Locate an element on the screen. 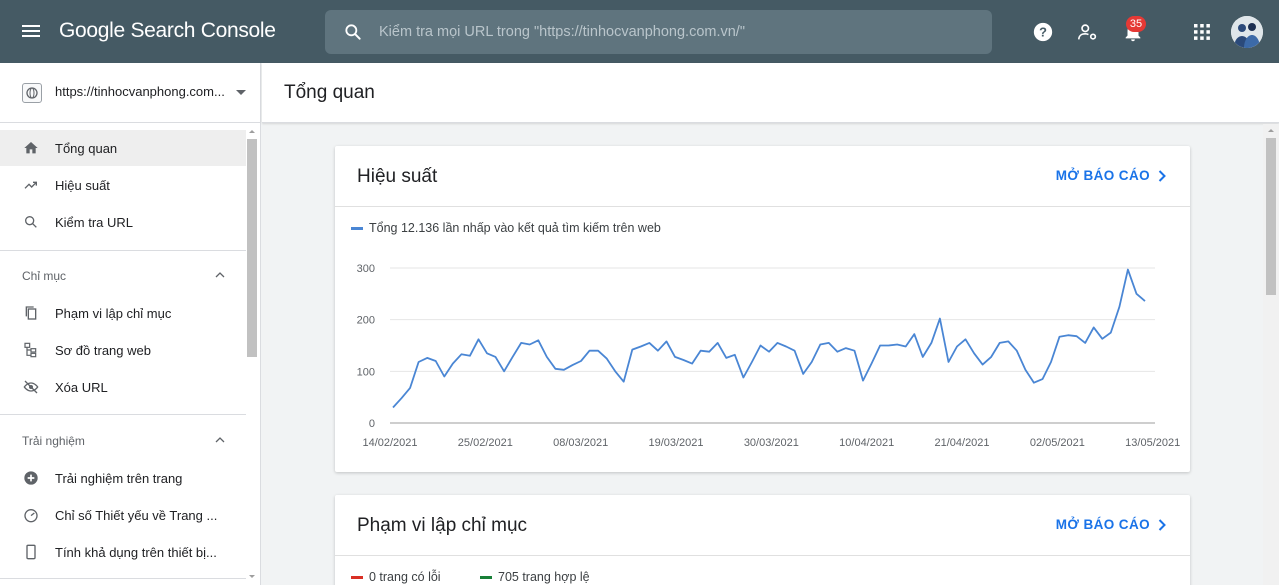  speed-icon is located at coordinates (31, 515).